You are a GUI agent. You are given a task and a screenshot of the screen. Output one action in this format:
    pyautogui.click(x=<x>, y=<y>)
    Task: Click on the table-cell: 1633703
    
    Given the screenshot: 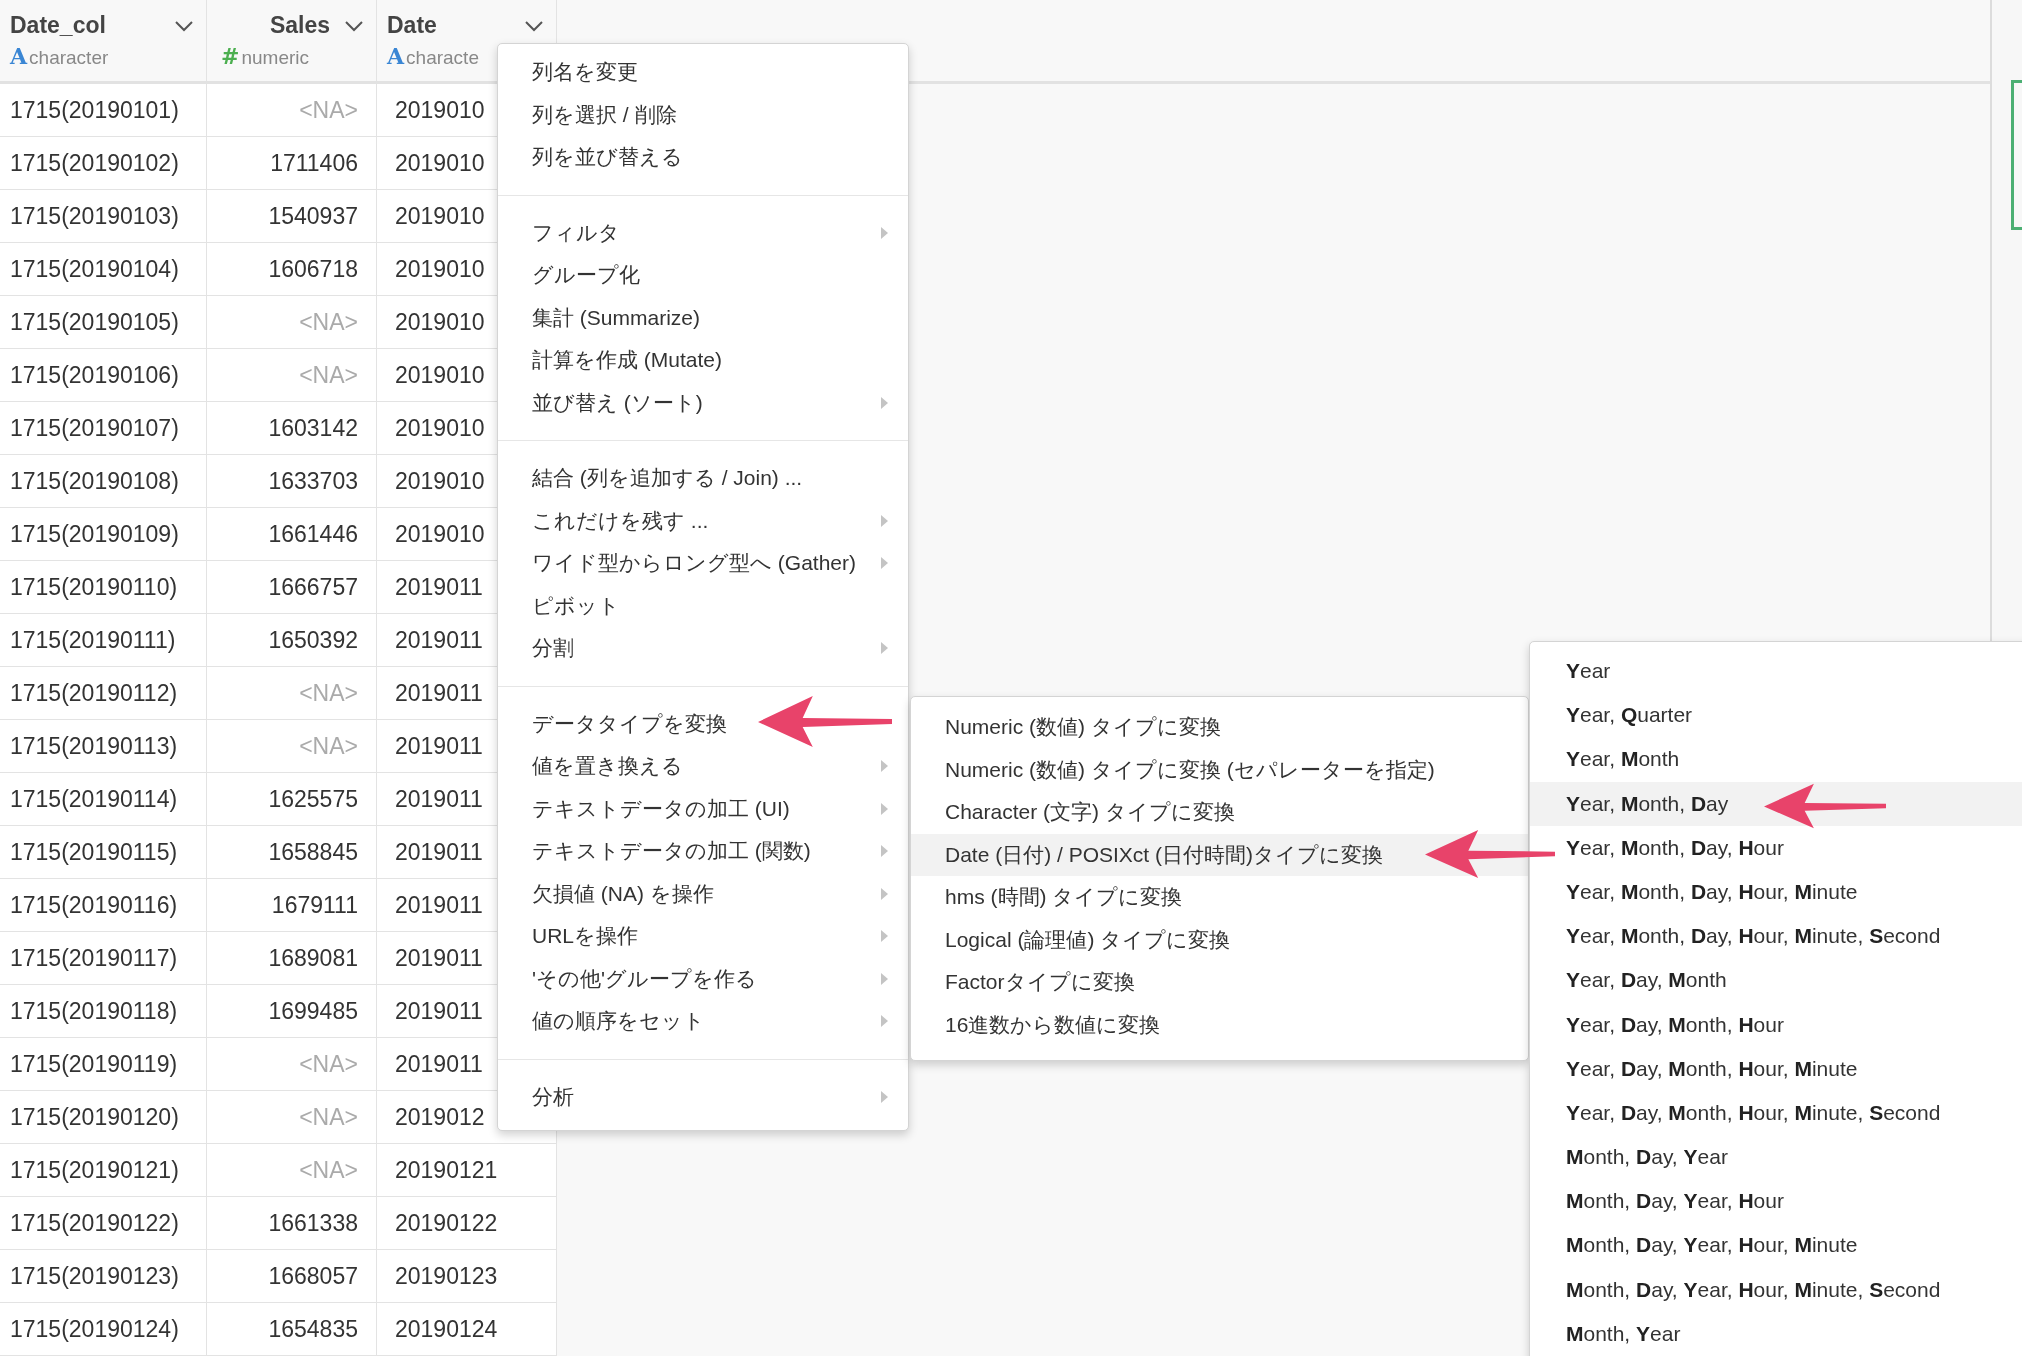 What is the action you would take?
    pyautogui.click(x=292, y=481)
    